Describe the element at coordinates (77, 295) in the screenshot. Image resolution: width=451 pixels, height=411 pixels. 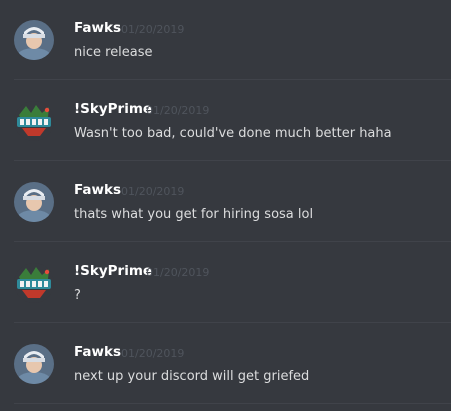
I see `message-text: ?` at that location.